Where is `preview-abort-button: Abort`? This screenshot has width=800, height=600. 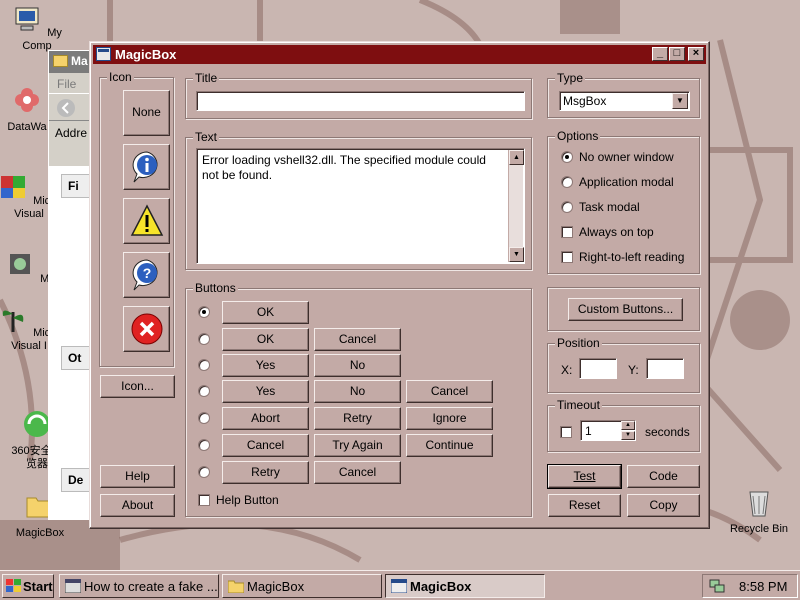 preview-abort-button: Abort is located at coordinates (265, 418).